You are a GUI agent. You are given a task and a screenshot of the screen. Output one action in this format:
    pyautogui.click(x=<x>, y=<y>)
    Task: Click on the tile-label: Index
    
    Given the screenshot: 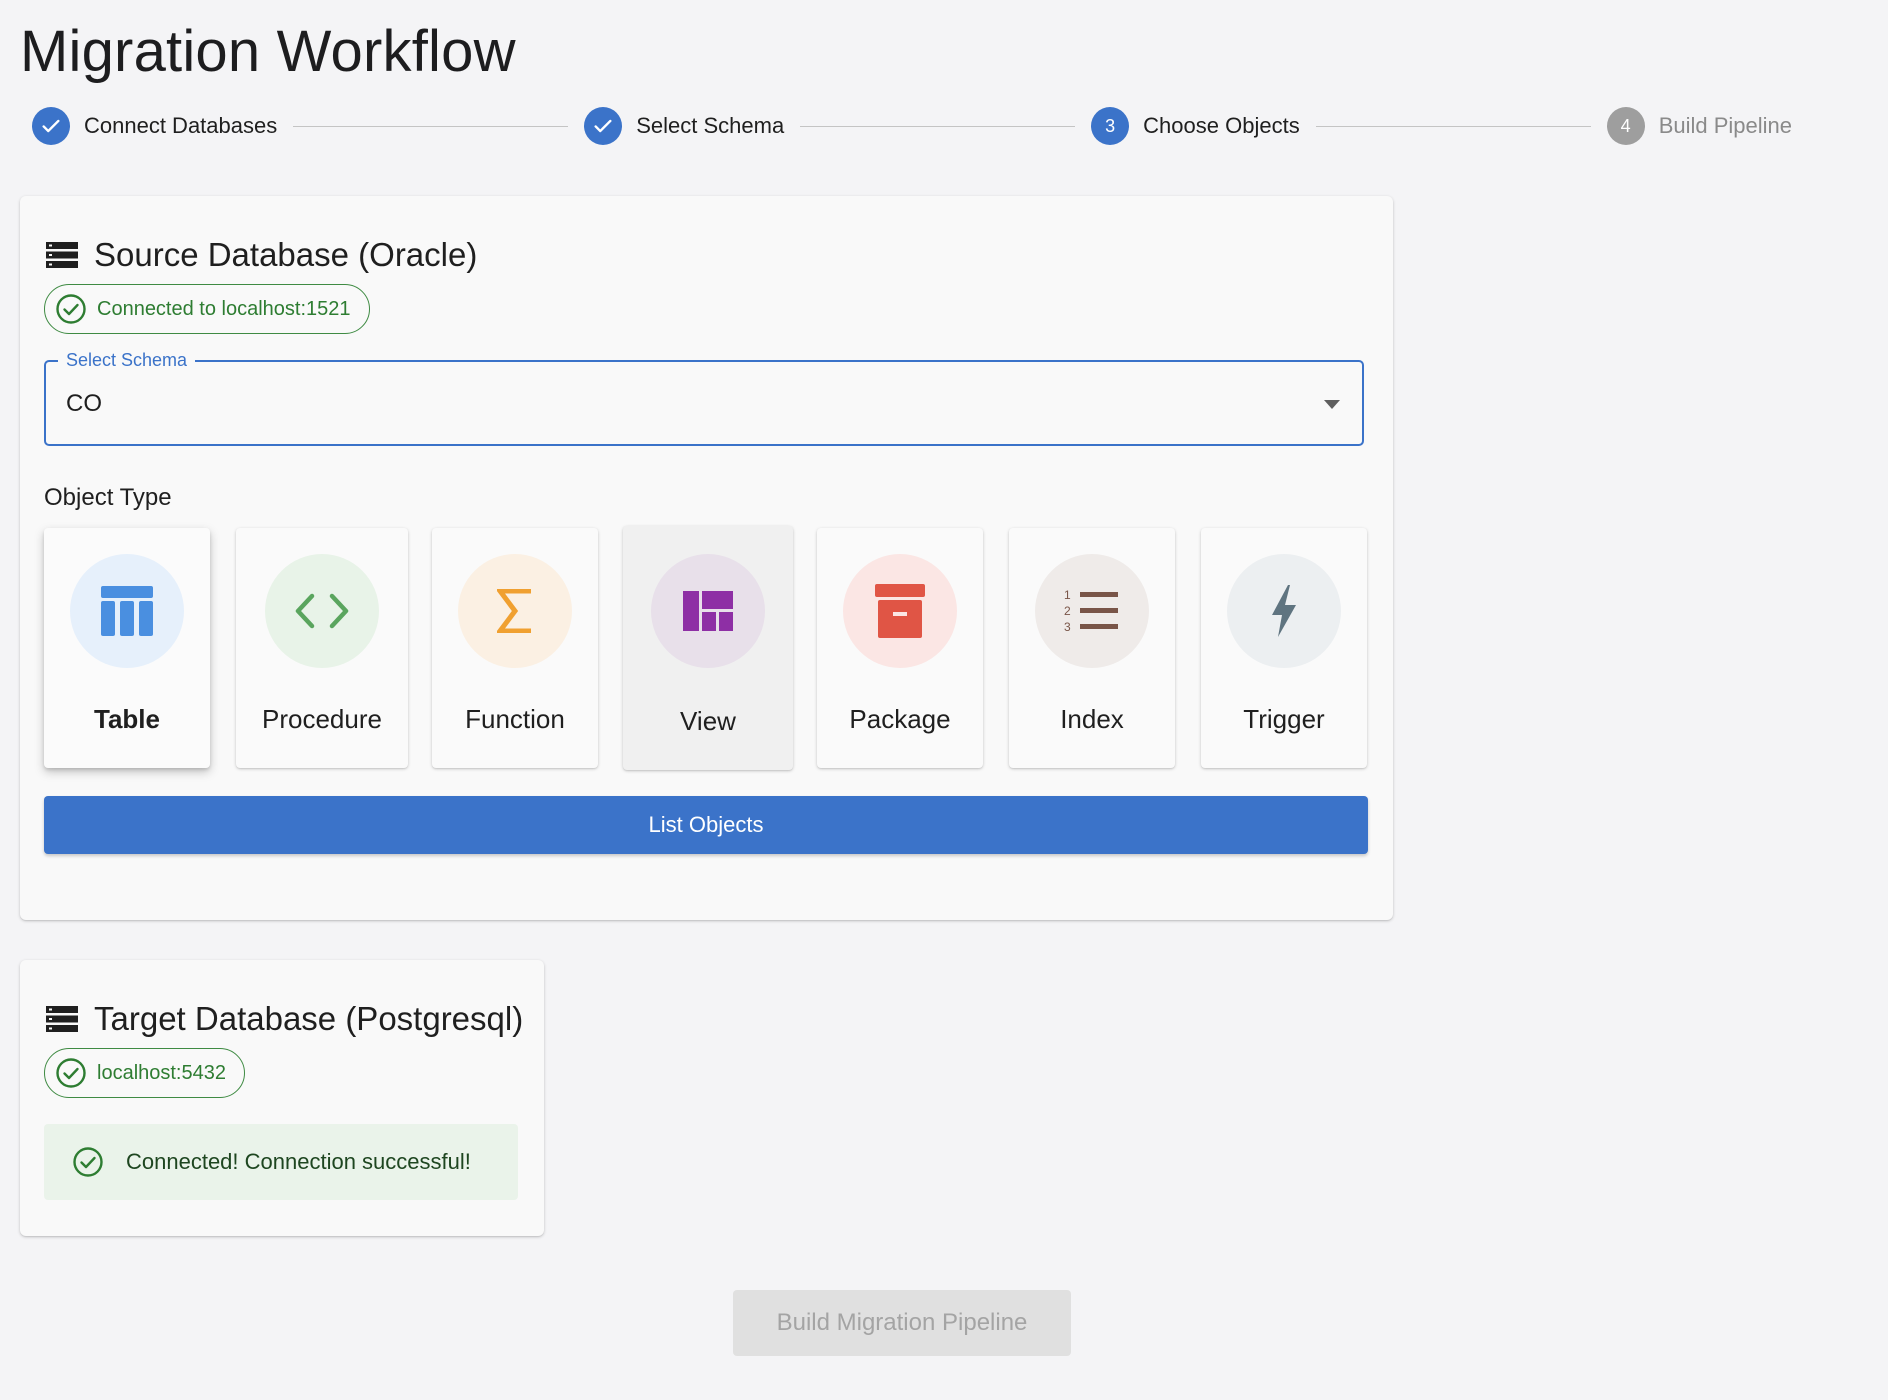 What is the action you would take?
    pyautogui.click(x=1092, y=719)
    